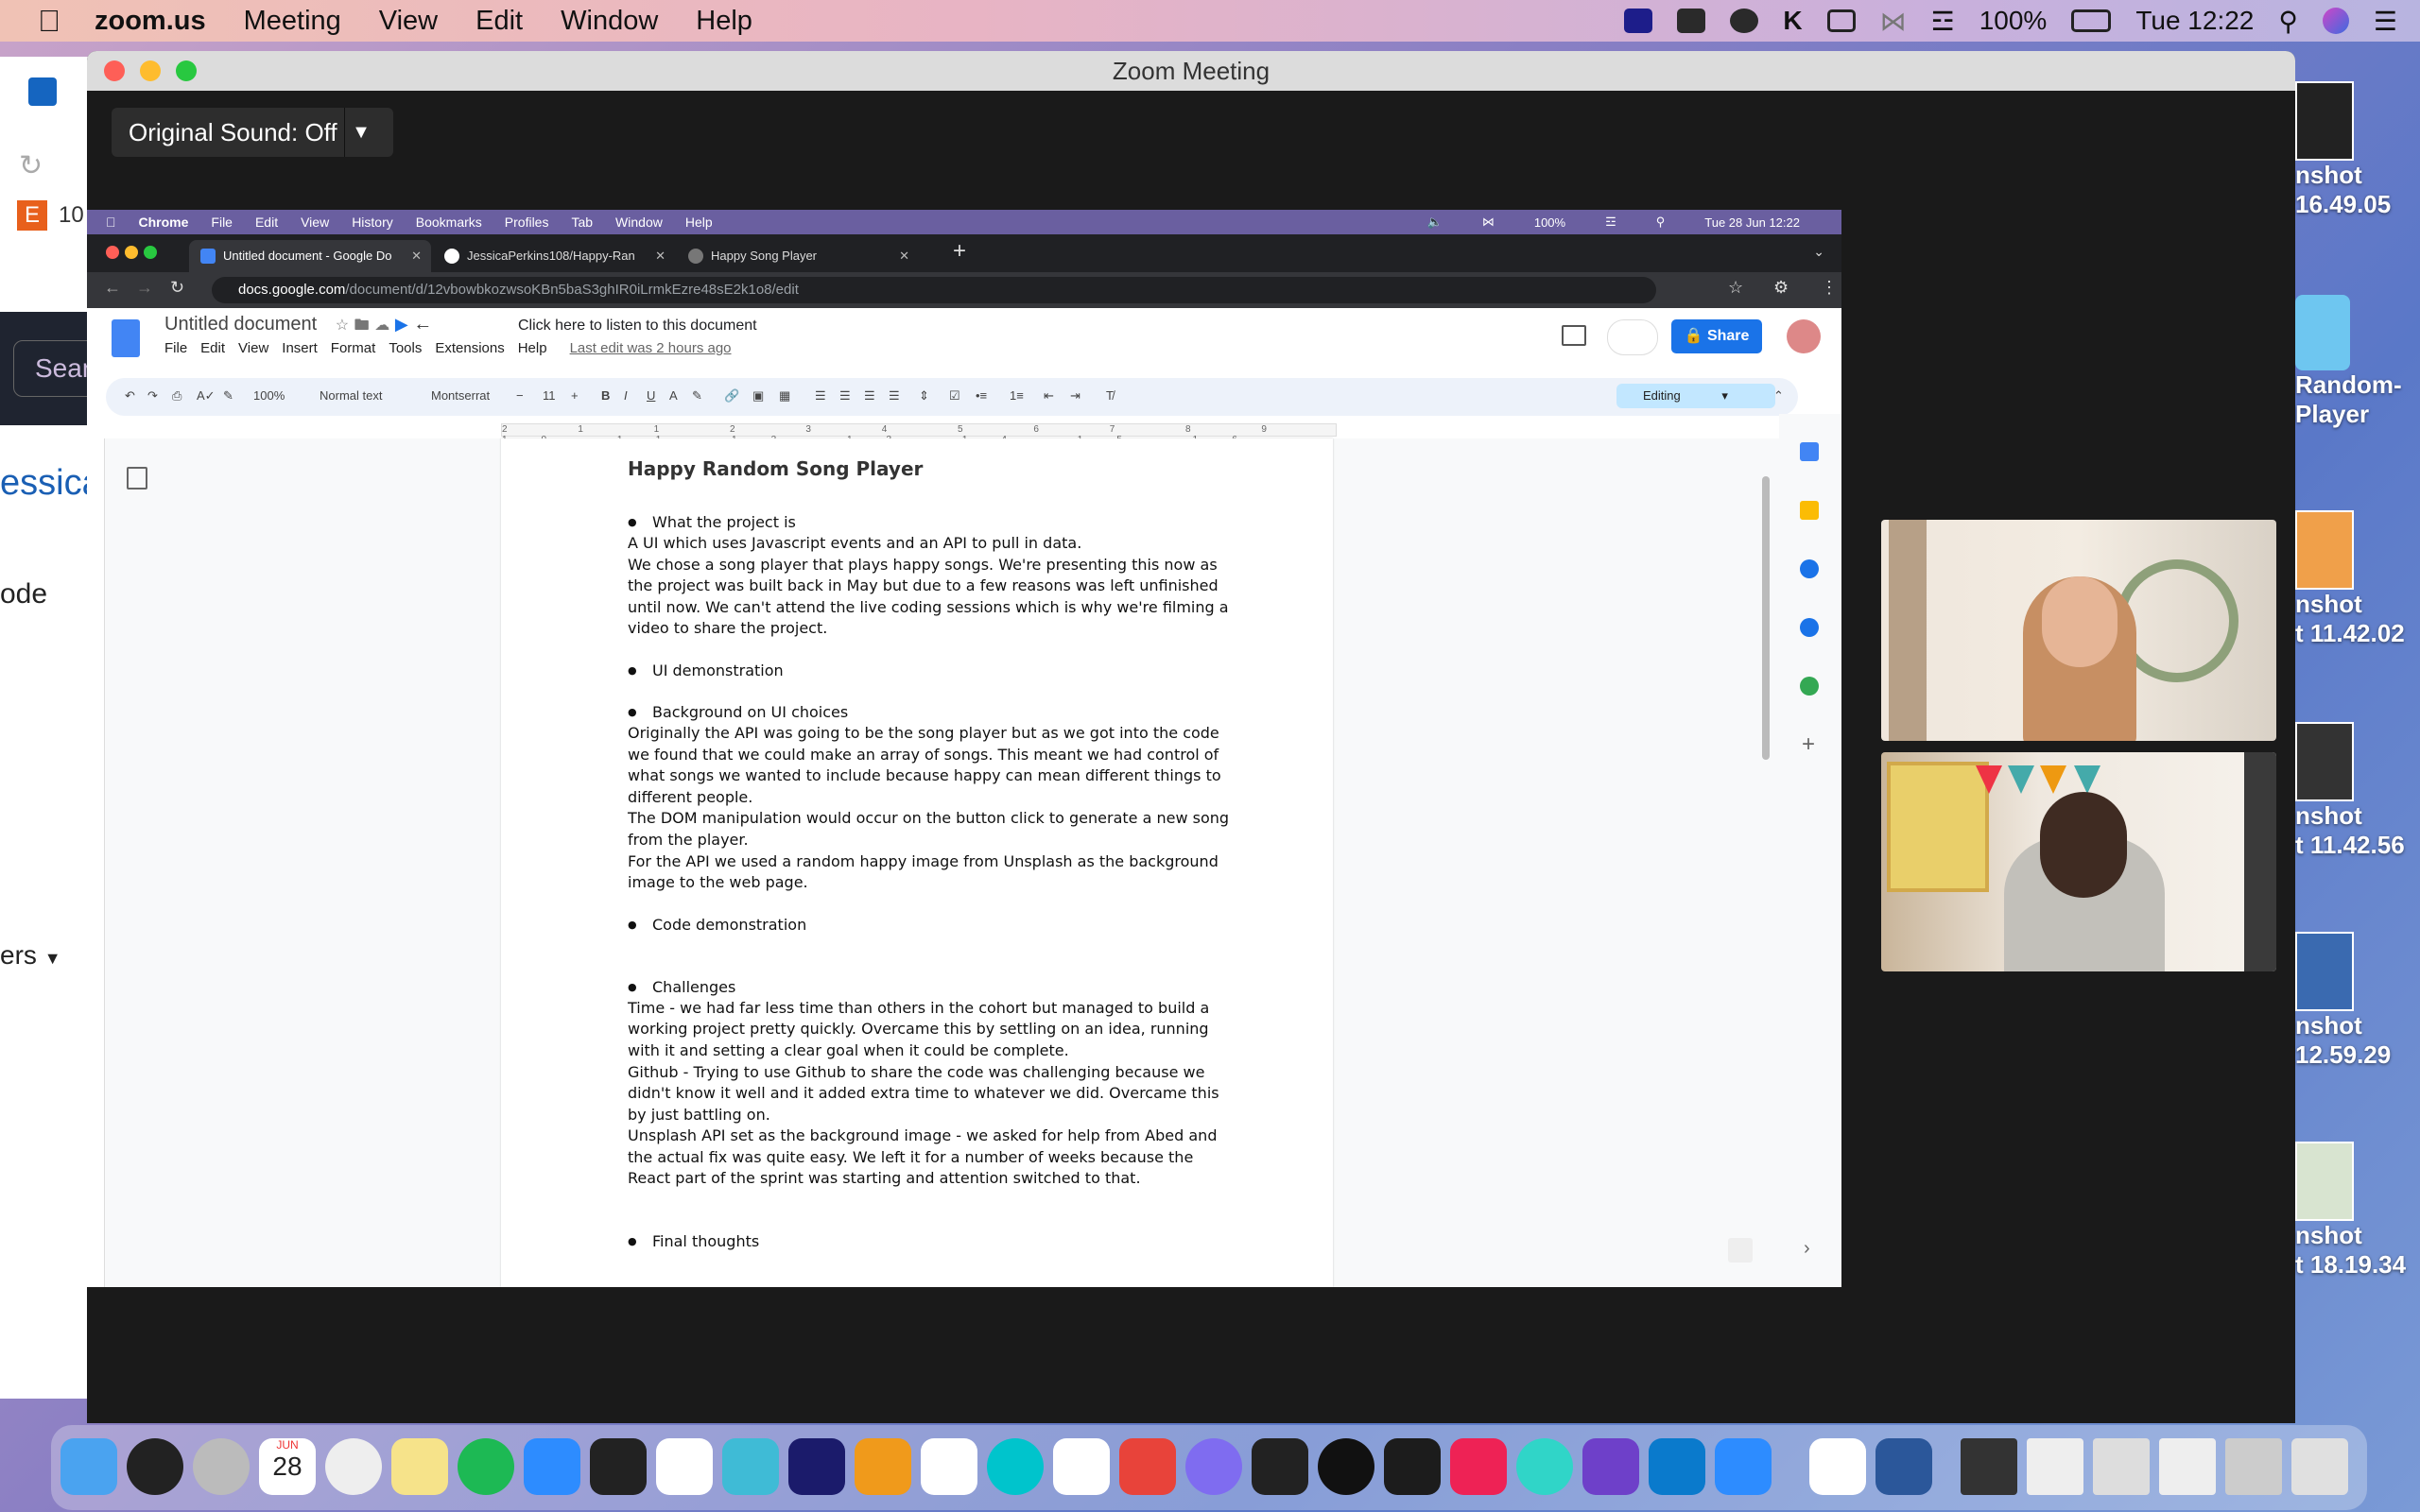 This screenshot has width=2420, height=1512. Describe the element at coordinates (253, 348) in the screenshot. I see `docs-menu-view: View` at that location.